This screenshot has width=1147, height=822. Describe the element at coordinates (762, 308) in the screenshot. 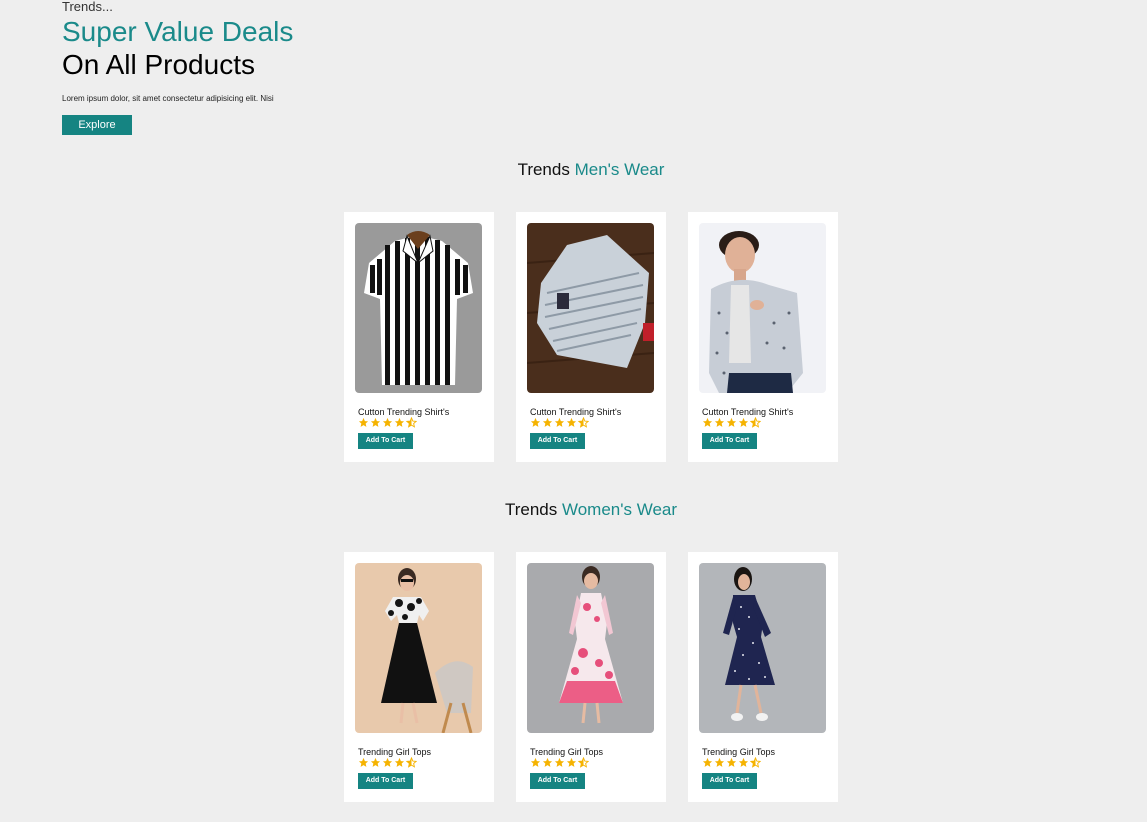

I see `product-image-model-shirt` at that location.